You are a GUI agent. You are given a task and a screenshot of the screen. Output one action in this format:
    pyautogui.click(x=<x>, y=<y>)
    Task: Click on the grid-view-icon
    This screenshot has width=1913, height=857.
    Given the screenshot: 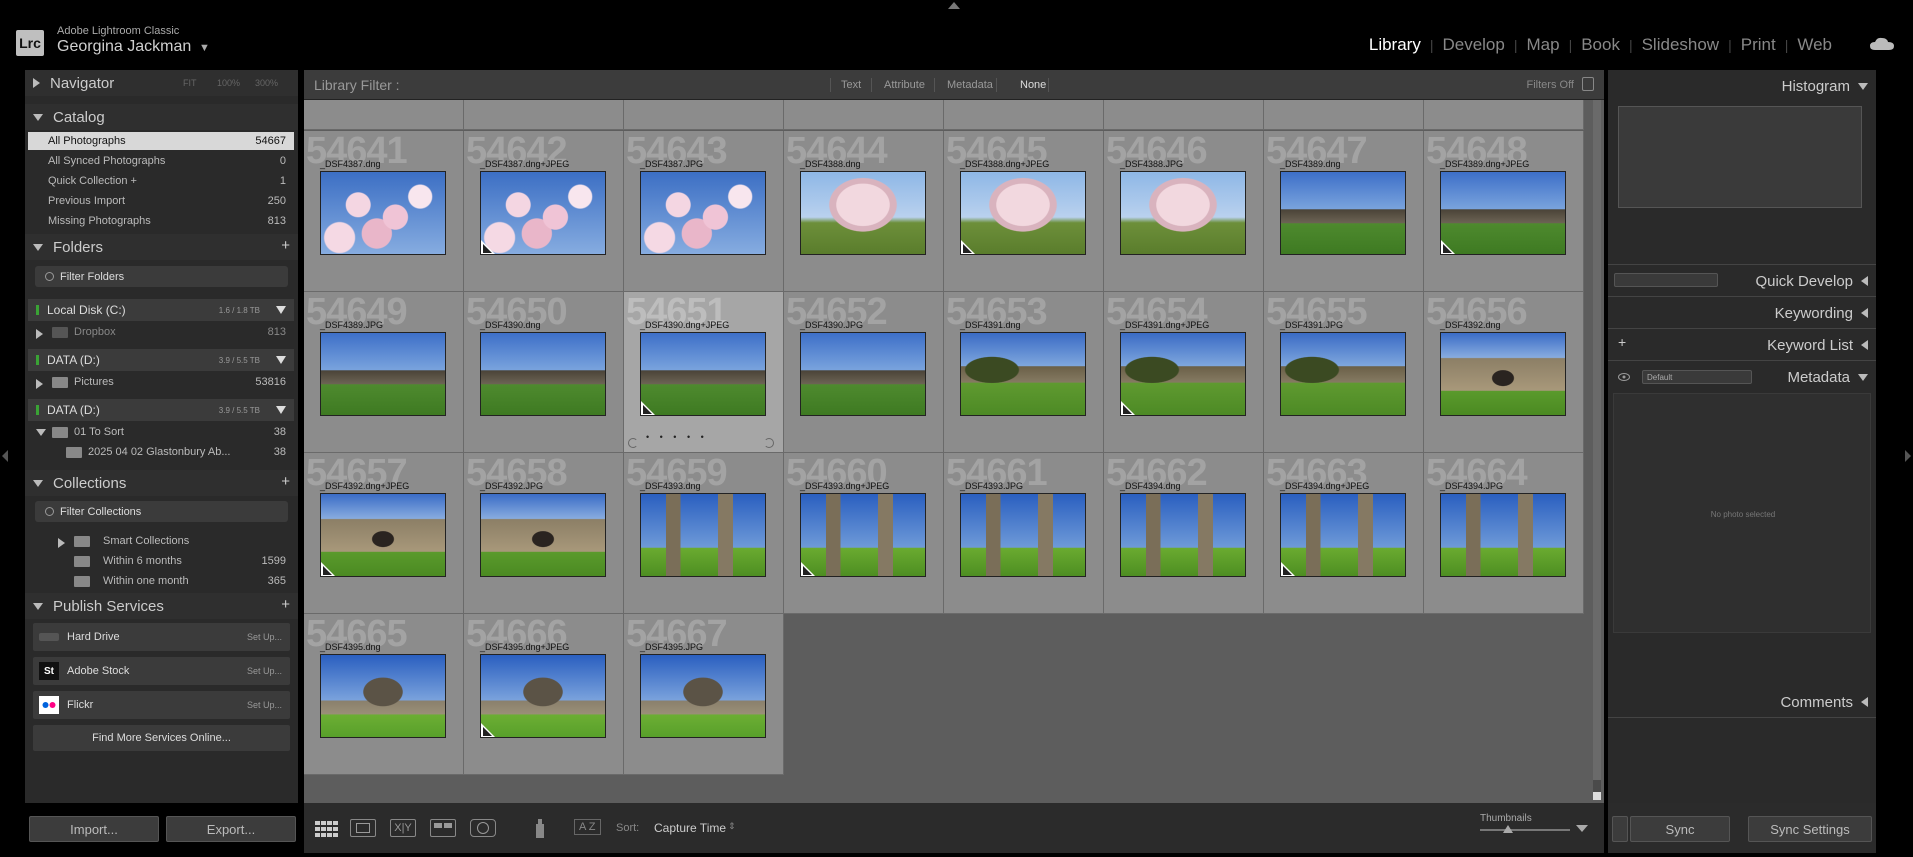 What is the action you would take?
    pyautogui.click(x=327, y=829)
    